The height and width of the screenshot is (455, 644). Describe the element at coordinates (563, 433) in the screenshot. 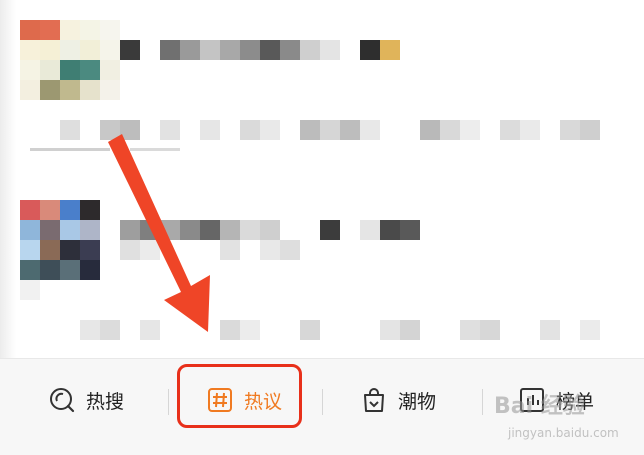

I see `watermark-url: jingyan.baidu.com` at that location.